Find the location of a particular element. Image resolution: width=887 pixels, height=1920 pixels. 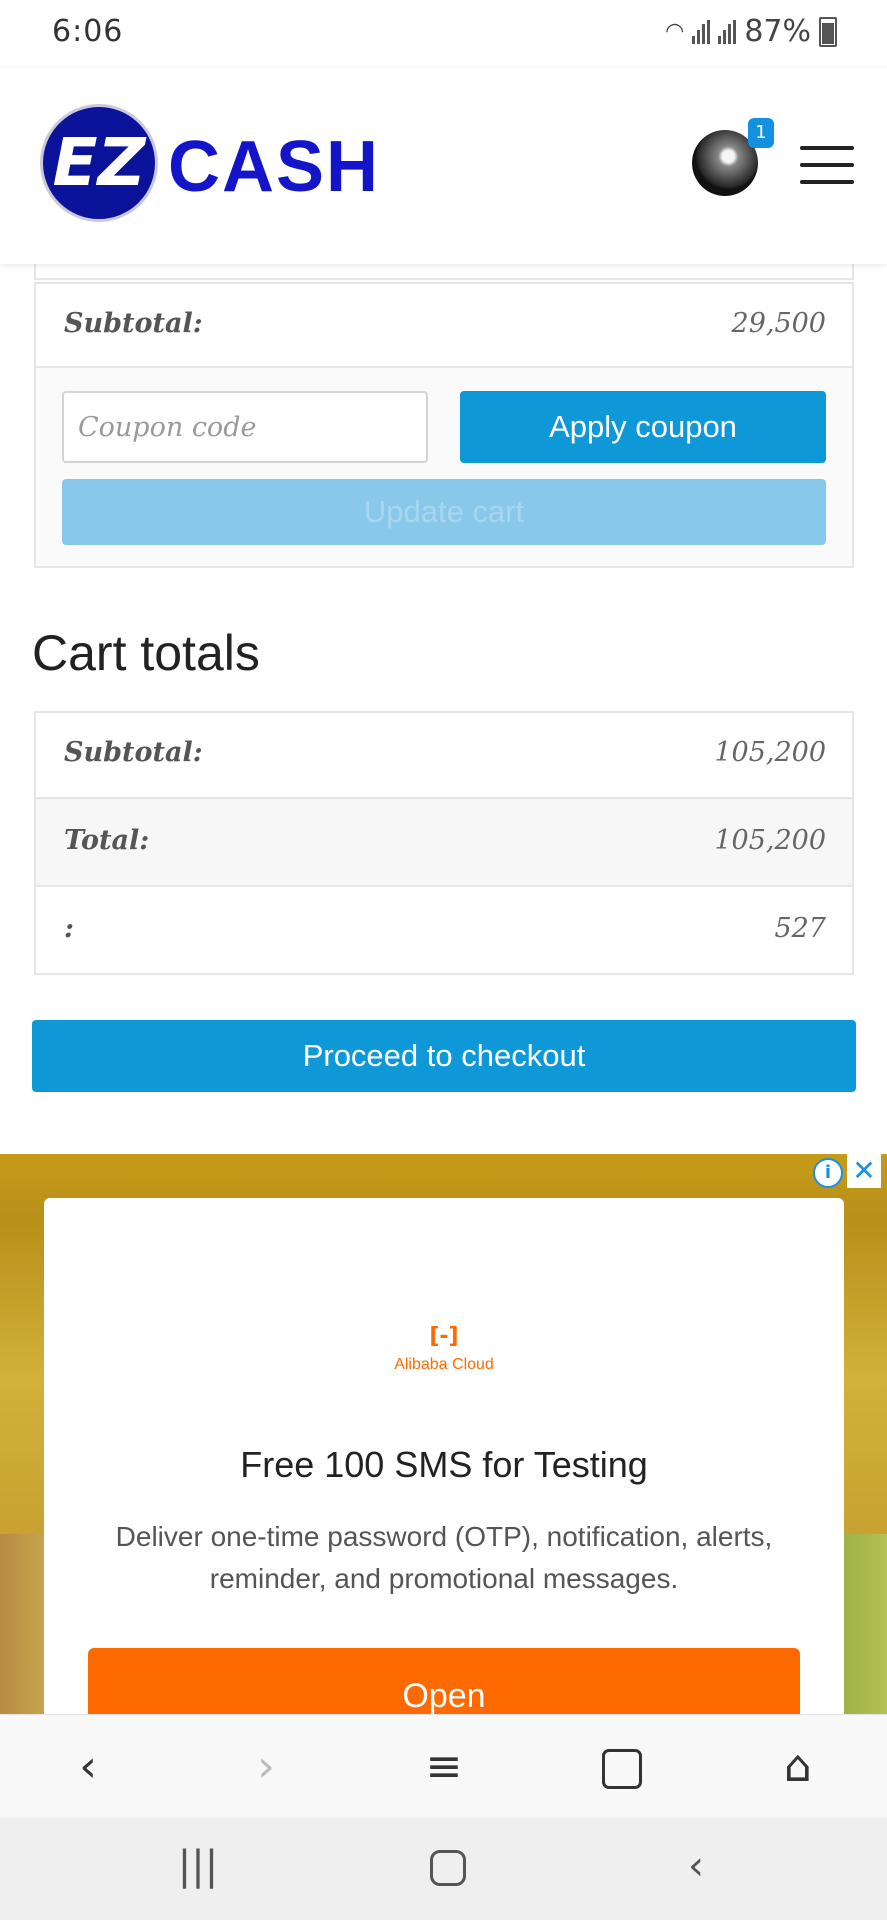

logo-text: CASH is located at coordinates (274, 167).